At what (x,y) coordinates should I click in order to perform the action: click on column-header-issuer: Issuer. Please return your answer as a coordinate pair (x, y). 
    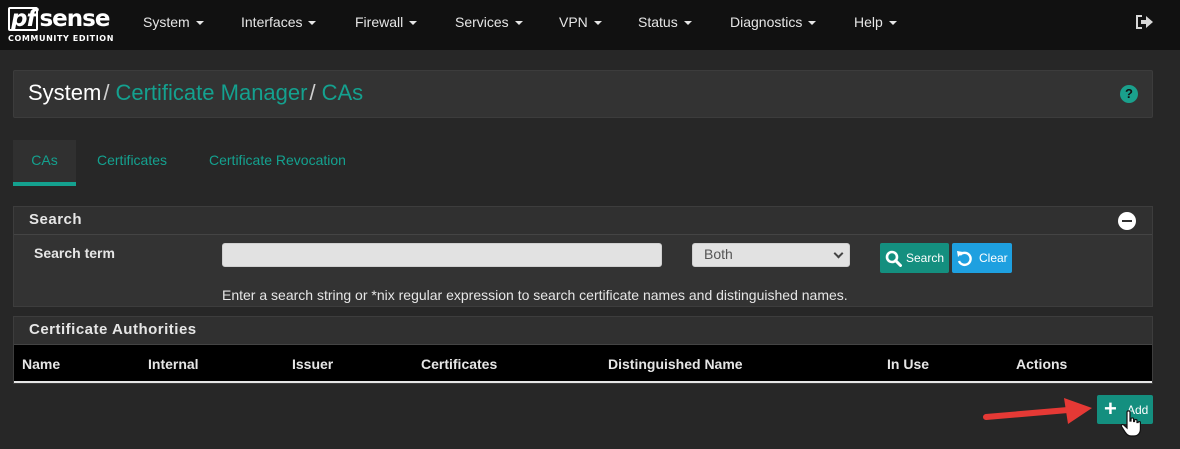
    Looking at the image, I should click on (313, 364).